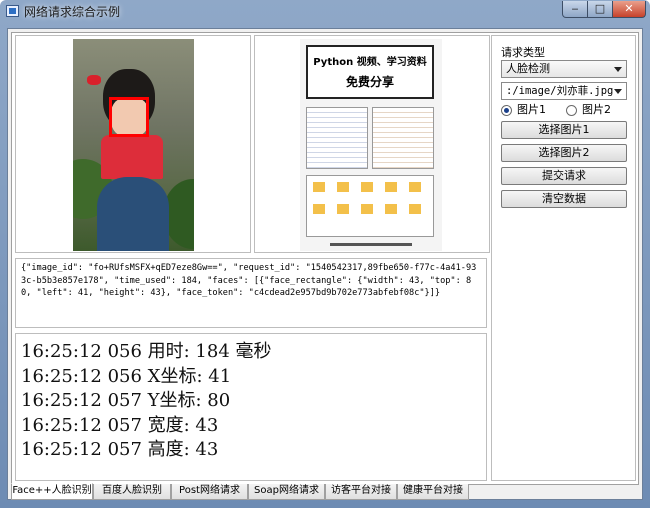  Describe the element at coordinates (600, 9) in the screenshot. I see `maximize-button: □` at that location.